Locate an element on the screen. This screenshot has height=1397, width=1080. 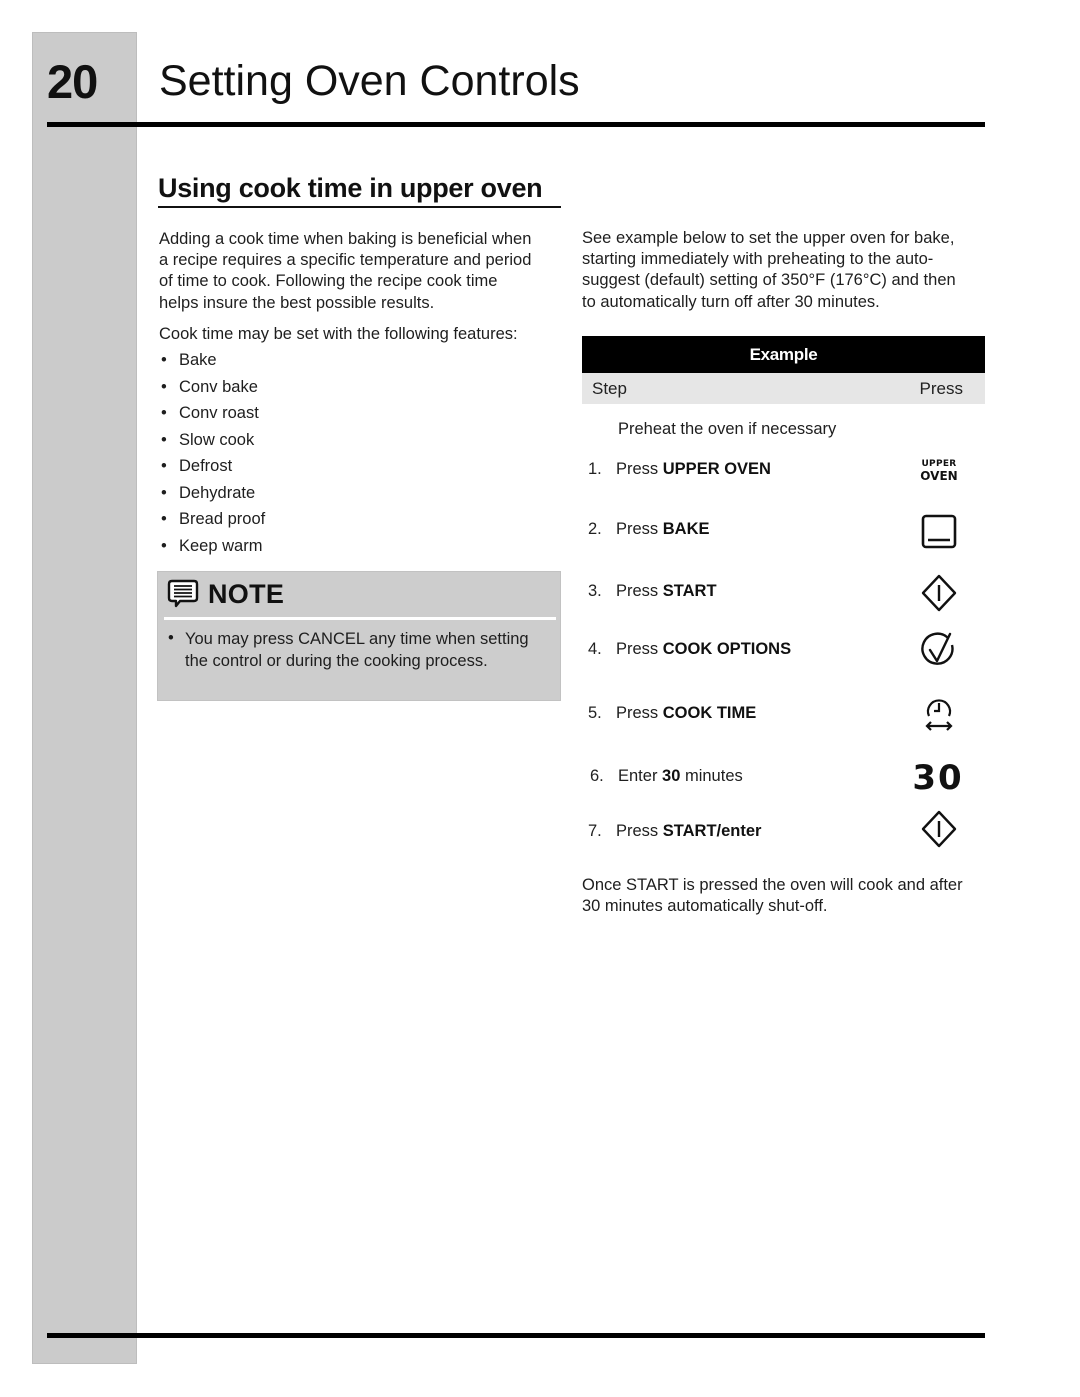
step-text: Press UPPER OVEN is located at coordinates (693, 469).